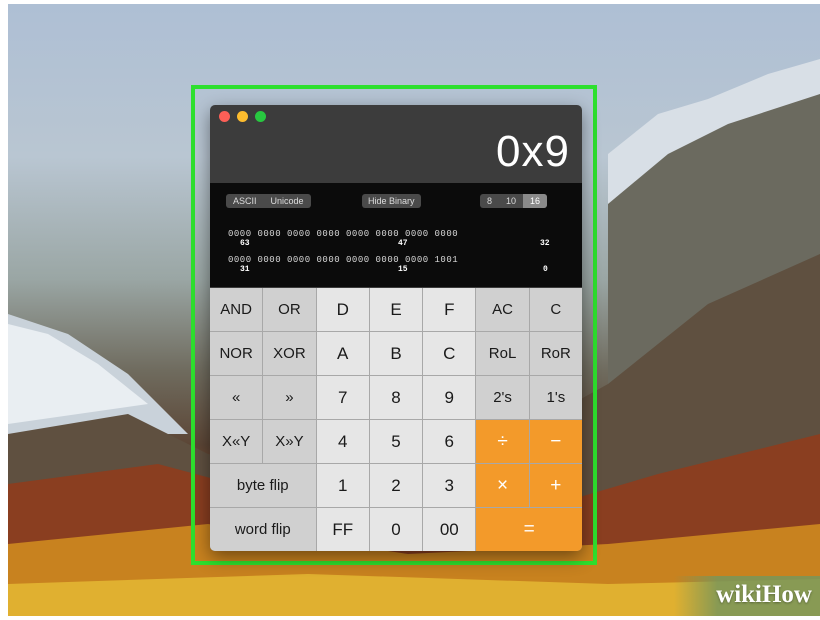 This screenshot has width=820, height=620. What do you see at coordinates (396, 353) in the screenshot?
I see `hex-b-key: B` at bounding box center [396, 353].